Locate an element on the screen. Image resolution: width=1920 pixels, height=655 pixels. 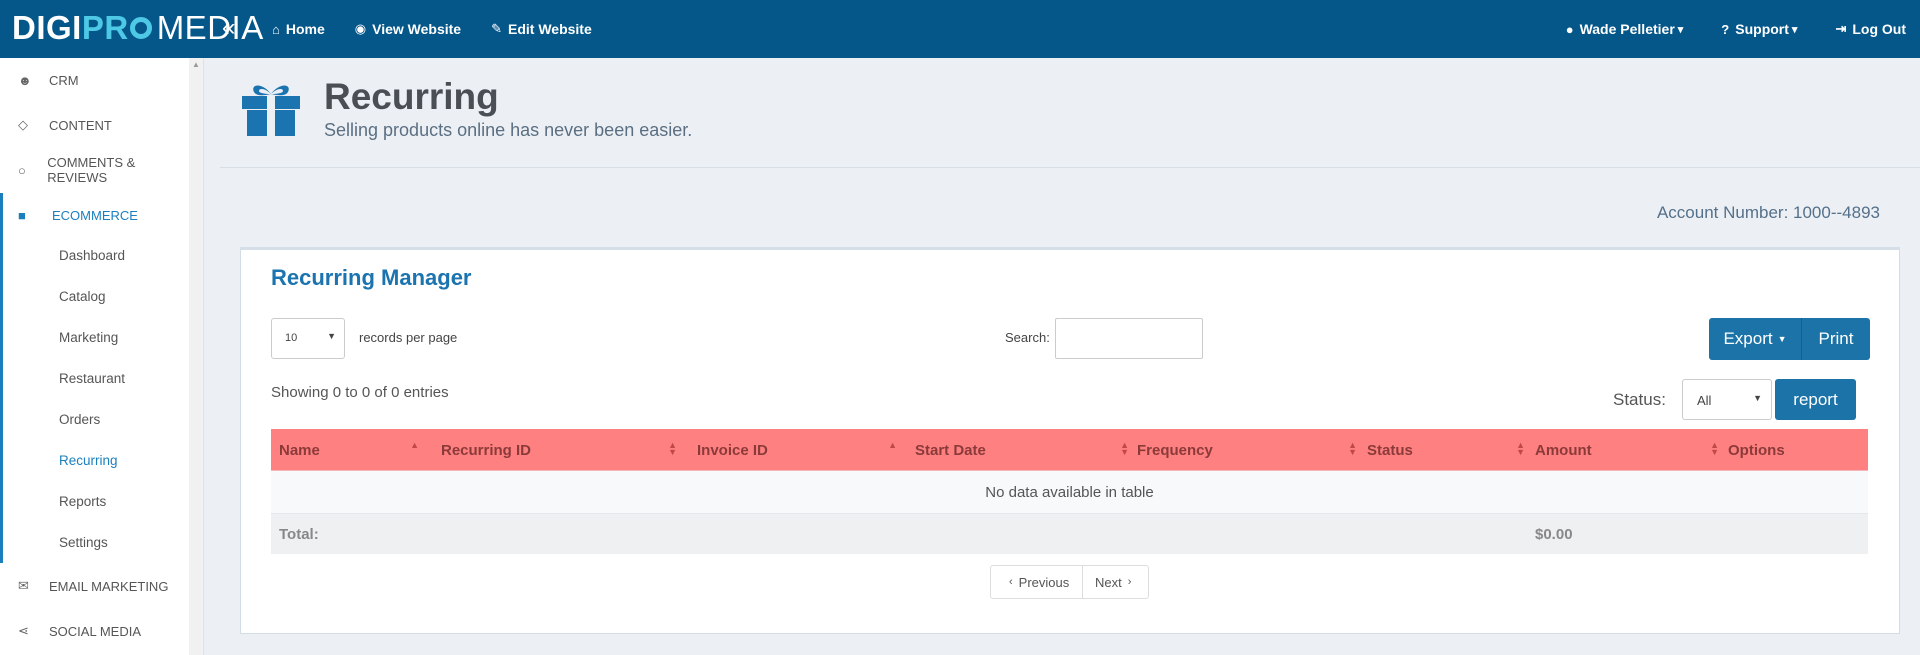
chevron-right-icon: › is located at coordinates (1129, 582).